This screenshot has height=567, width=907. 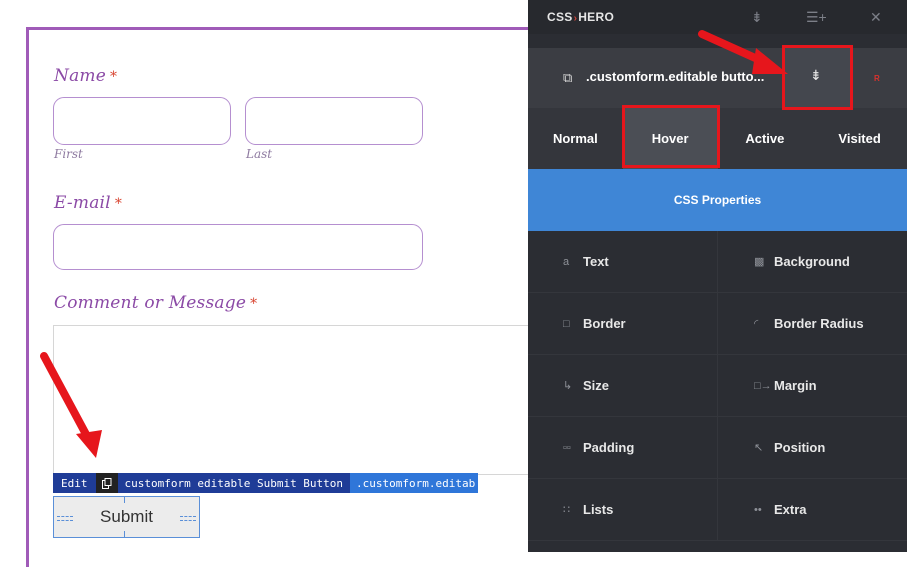 I want to click on first-name-input, so click(x=142, y=121).